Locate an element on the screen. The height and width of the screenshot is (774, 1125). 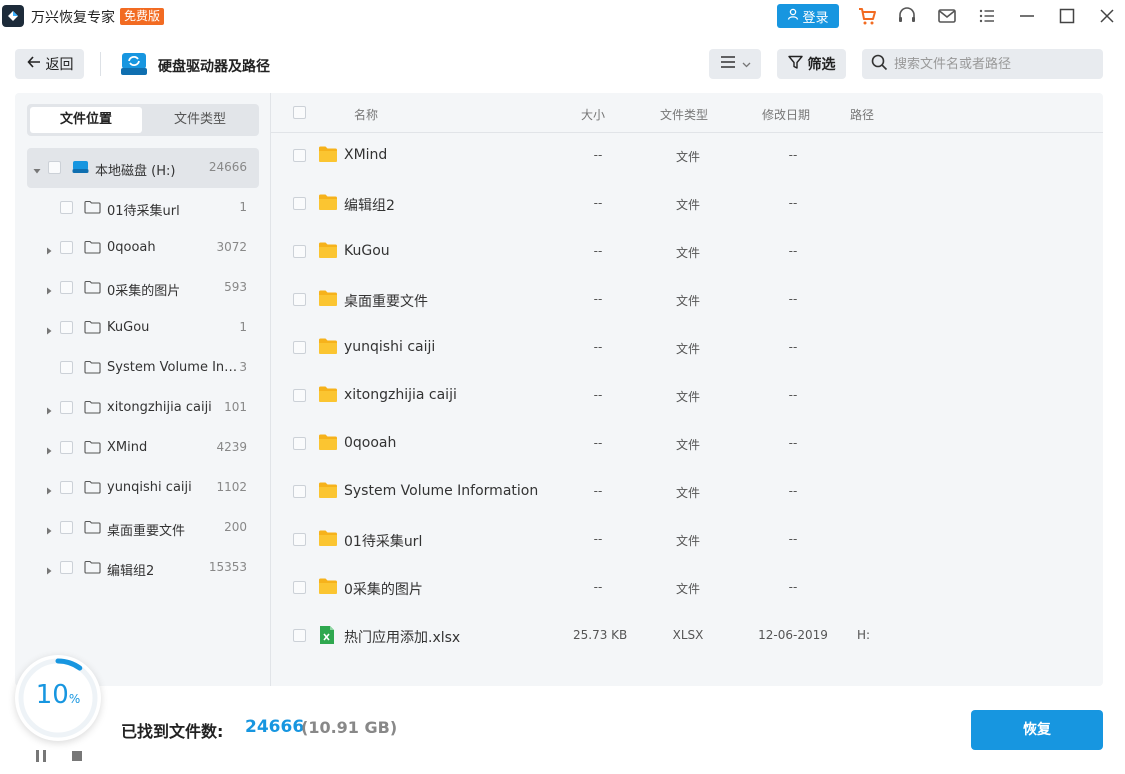
tree-item: yunqishi caiji 1102 is located at coordinates (143, 488).